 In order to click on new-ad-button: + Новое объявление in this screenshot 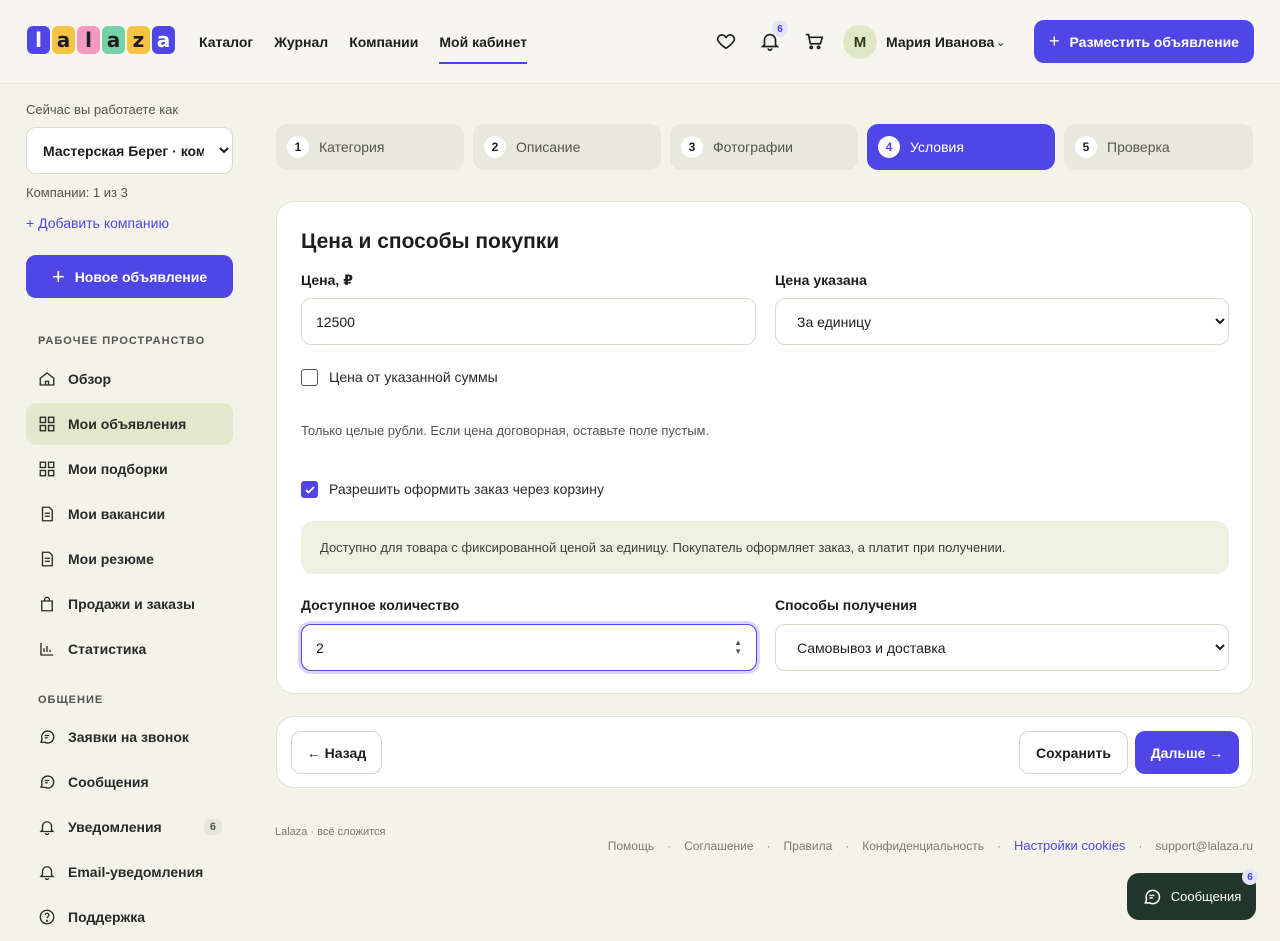, I will do `click(129, 276)`.